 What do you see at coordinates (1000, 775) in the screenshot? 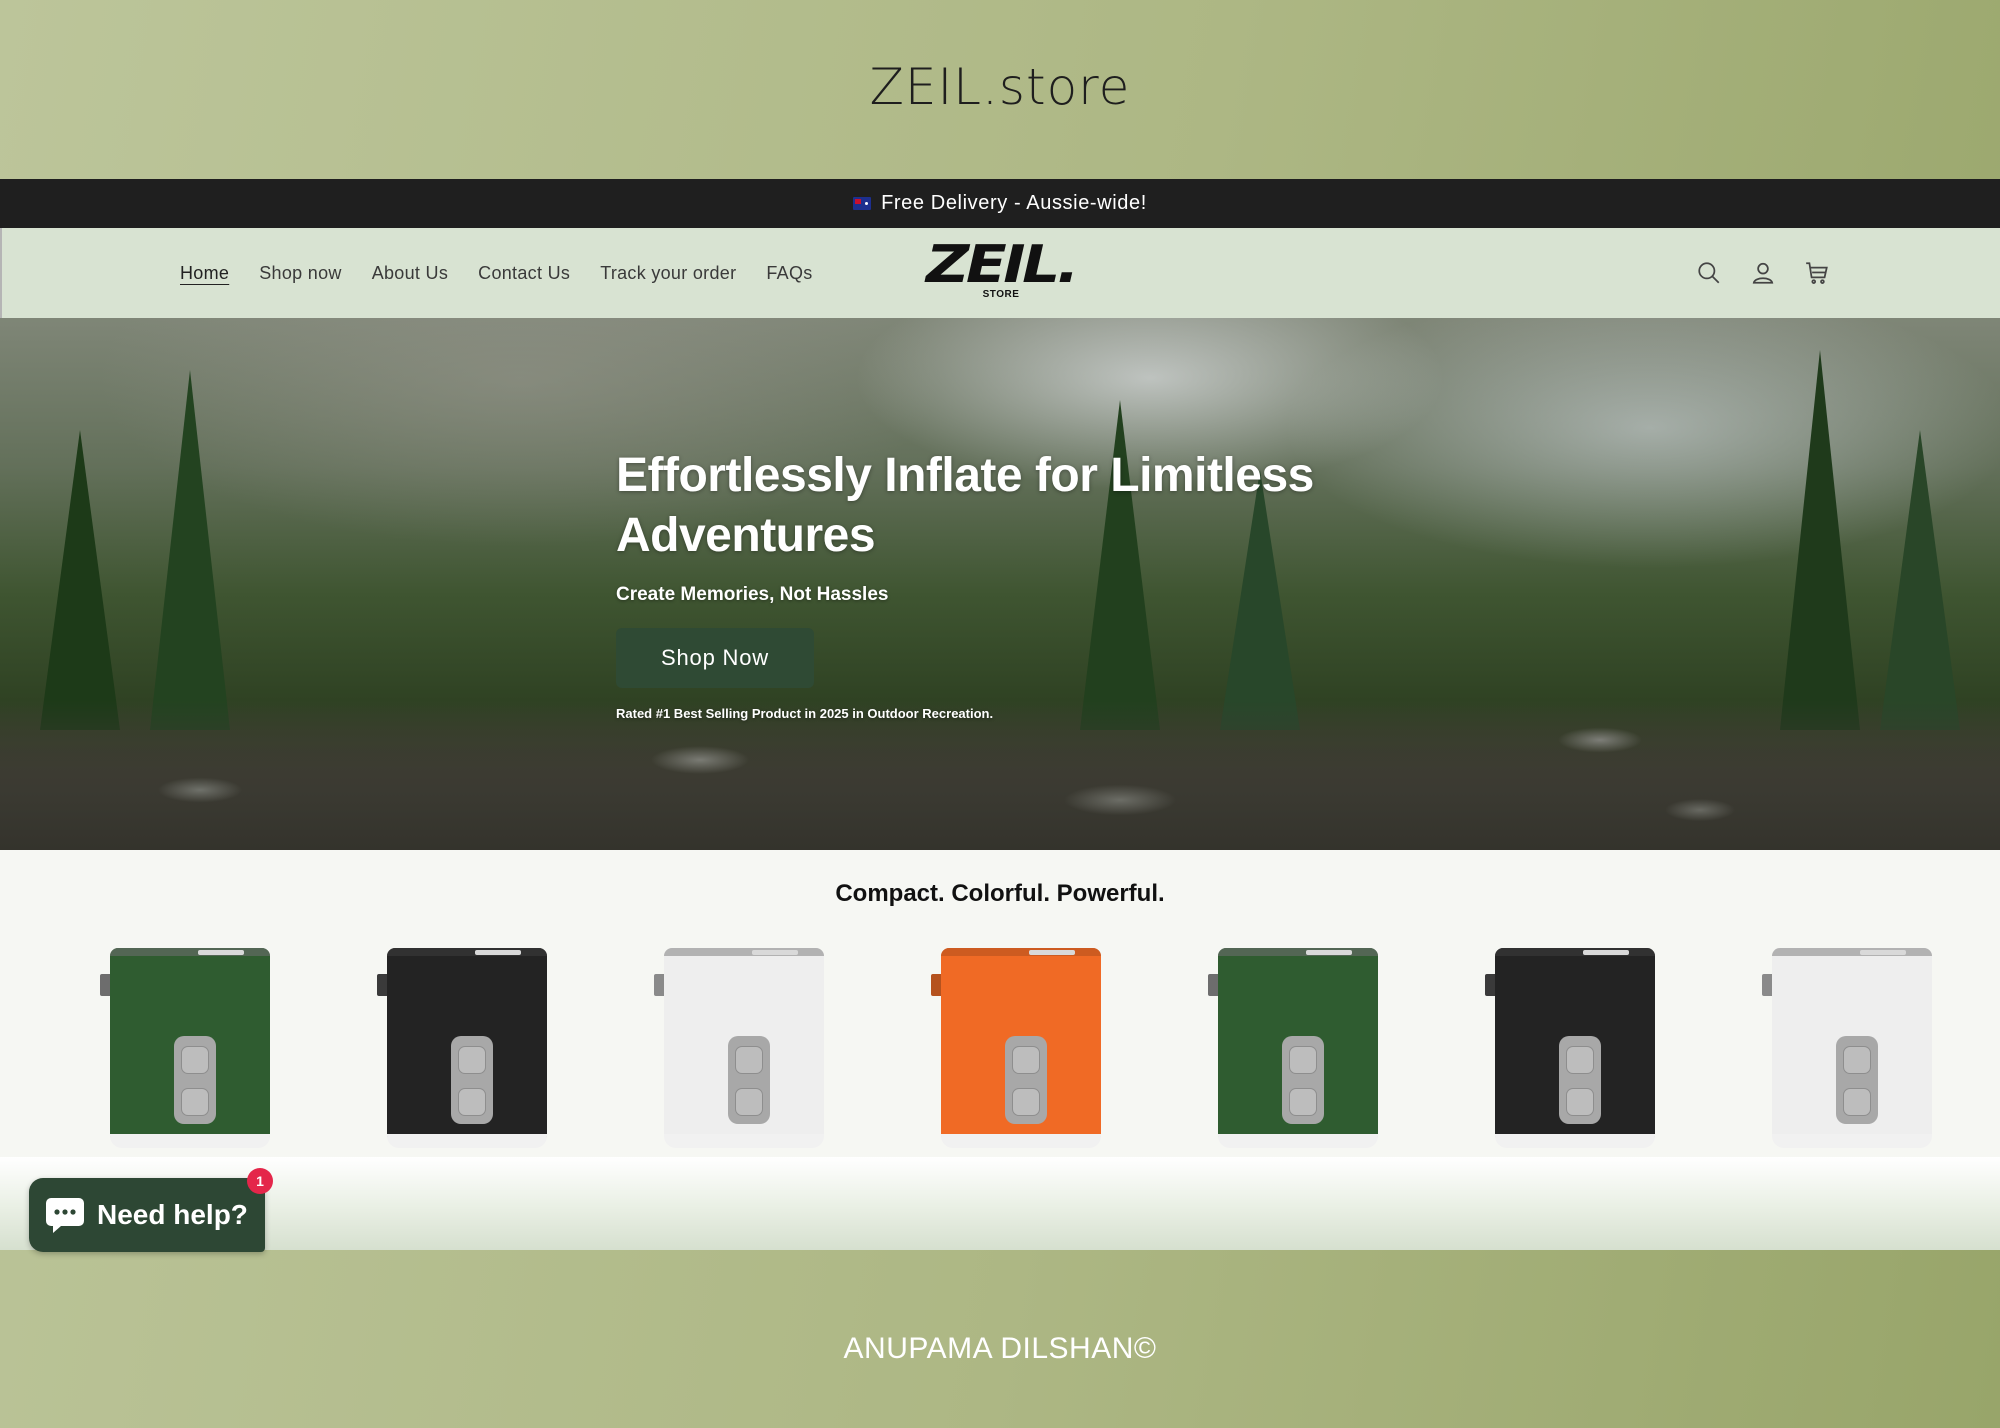
I see `hero-bg-rocks` at bounding box center [1000, 775].